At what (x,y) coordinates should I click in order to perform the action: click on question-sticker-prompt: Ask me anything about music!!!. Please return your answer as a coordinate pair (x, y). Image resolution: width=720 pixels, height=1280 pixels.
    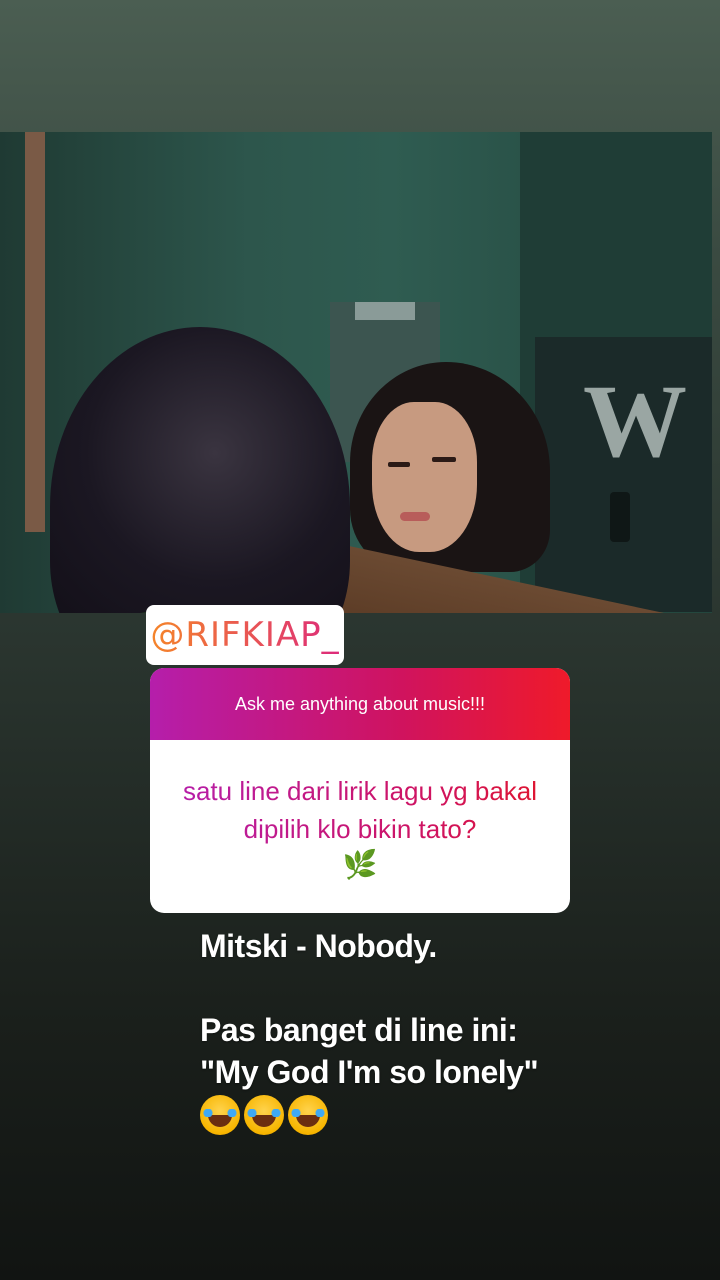
    Looking at the image, I should click on (360, 703).